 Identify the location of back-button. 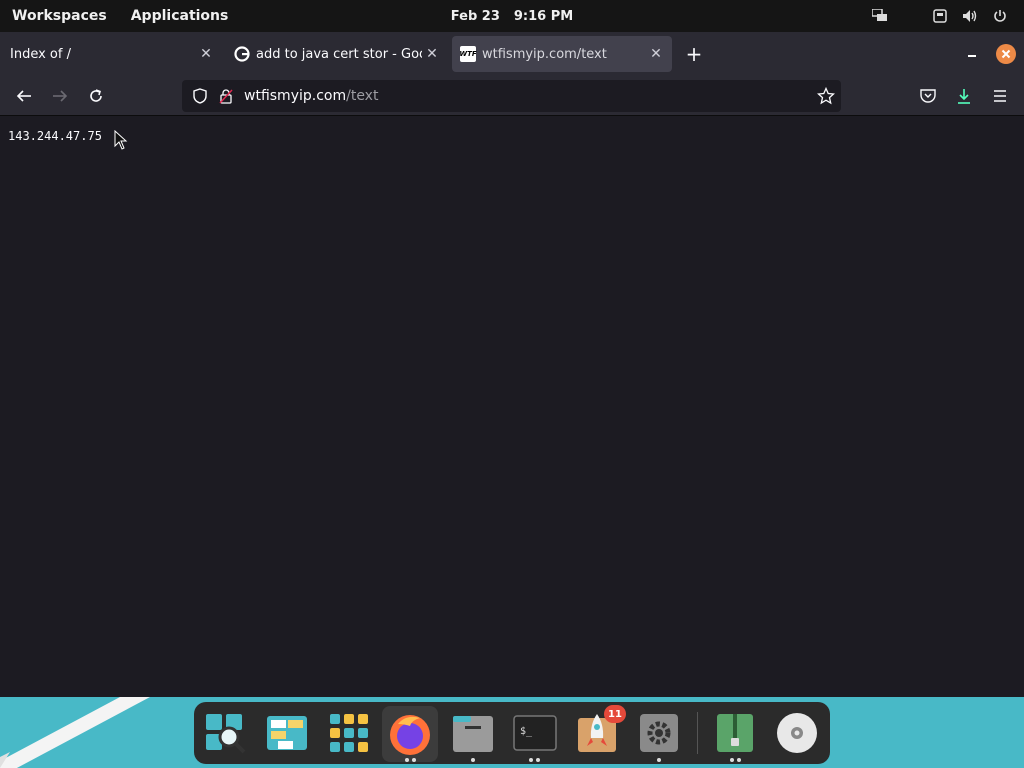
(24, 96).